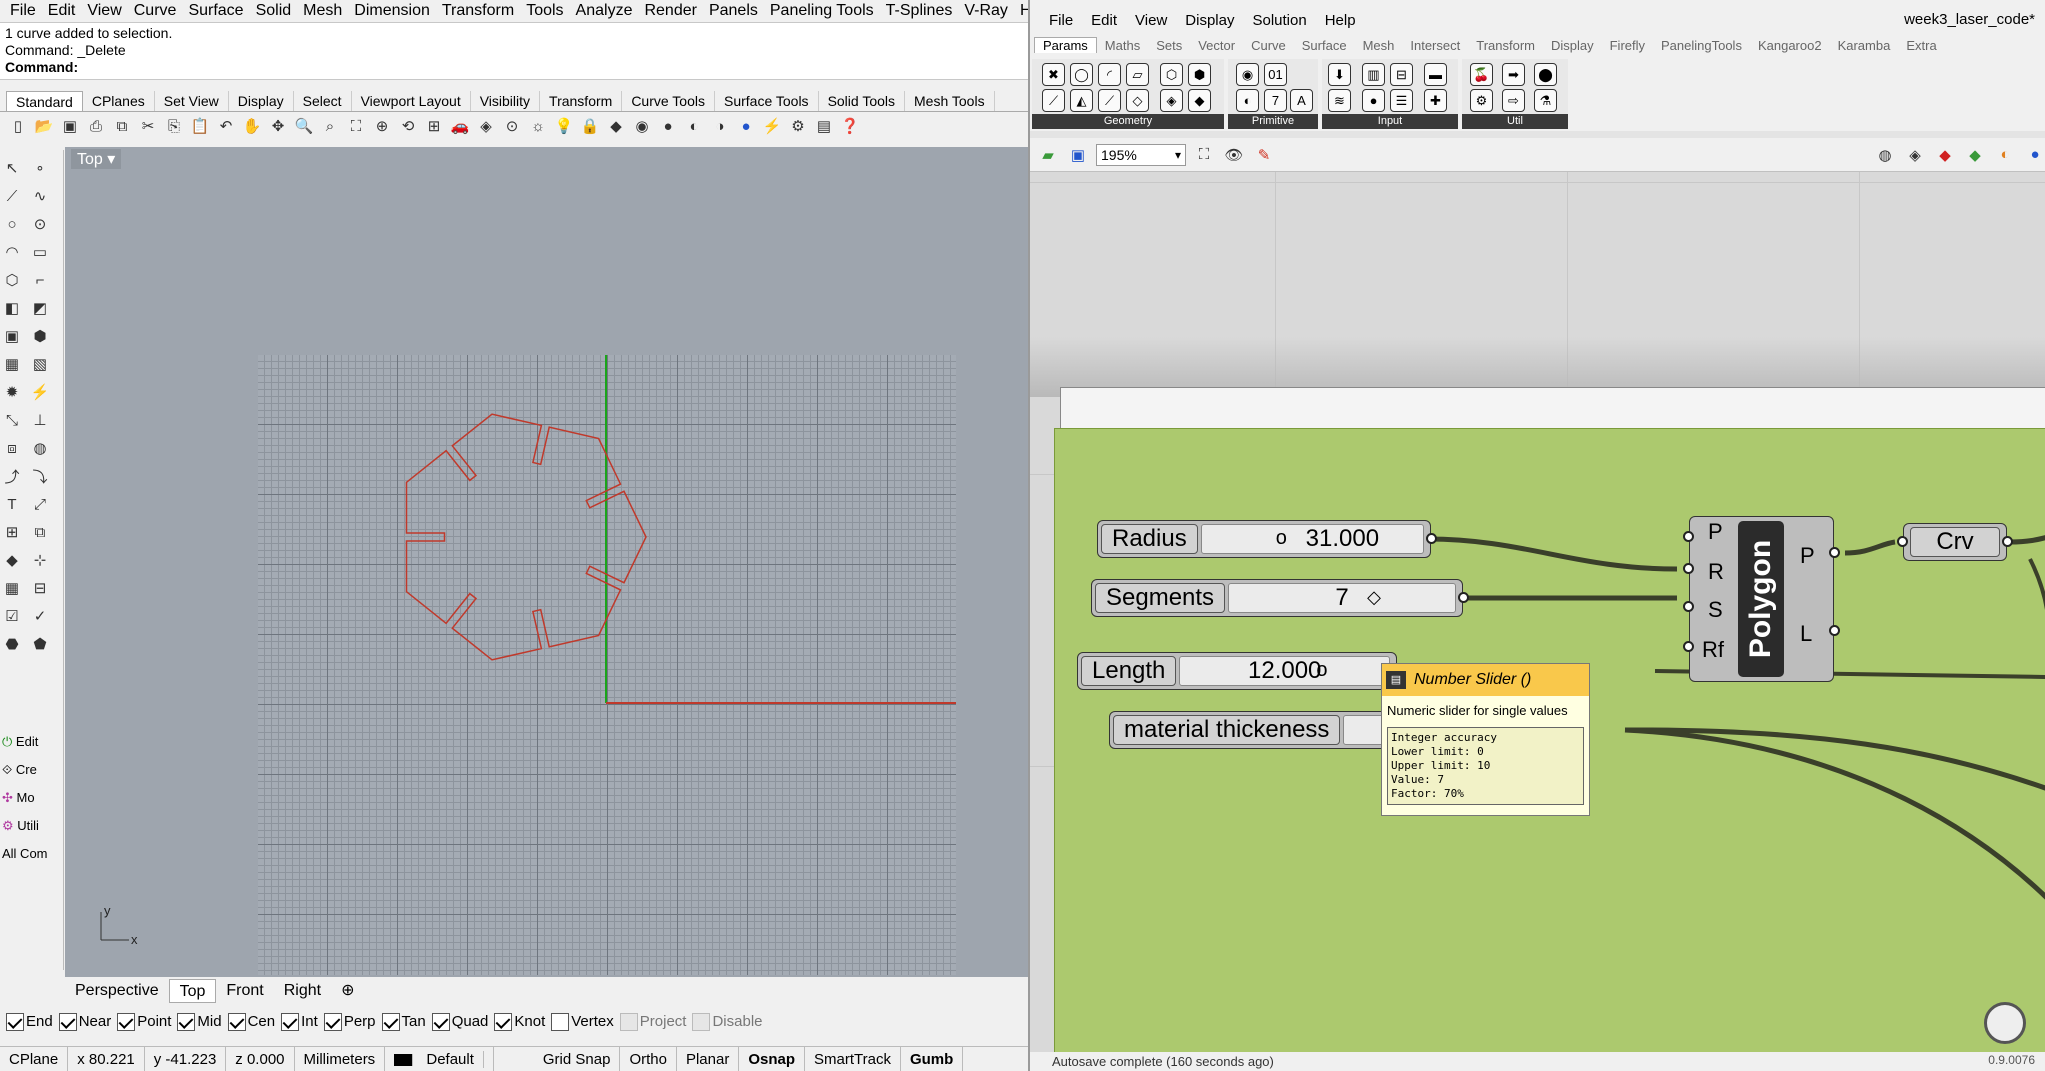  What do you see at coordinates (1481, 74) in the screenshot?
I see `cherry-icon: 🍒` at bounding box center [1481, 74].